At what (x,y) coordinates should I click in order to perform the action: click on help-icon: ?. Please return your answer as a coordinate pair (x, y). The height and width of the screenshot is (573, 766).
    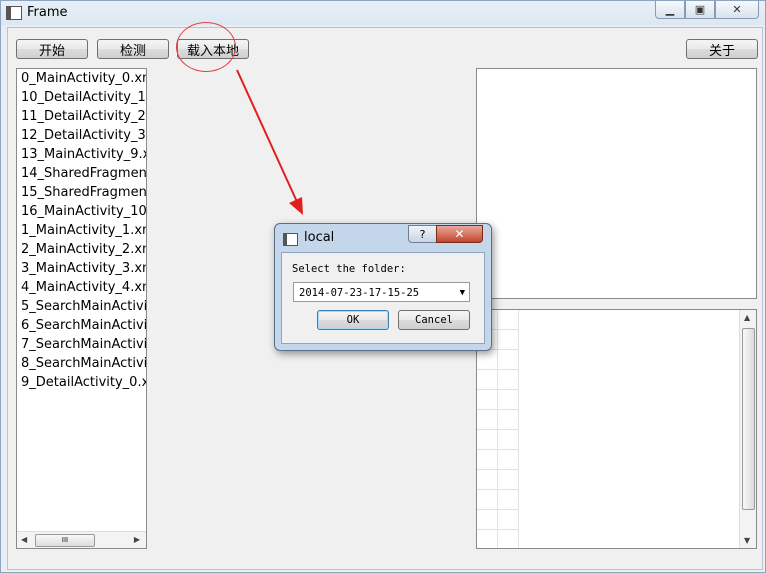
    Looking at the image, I should click on (422, 234).